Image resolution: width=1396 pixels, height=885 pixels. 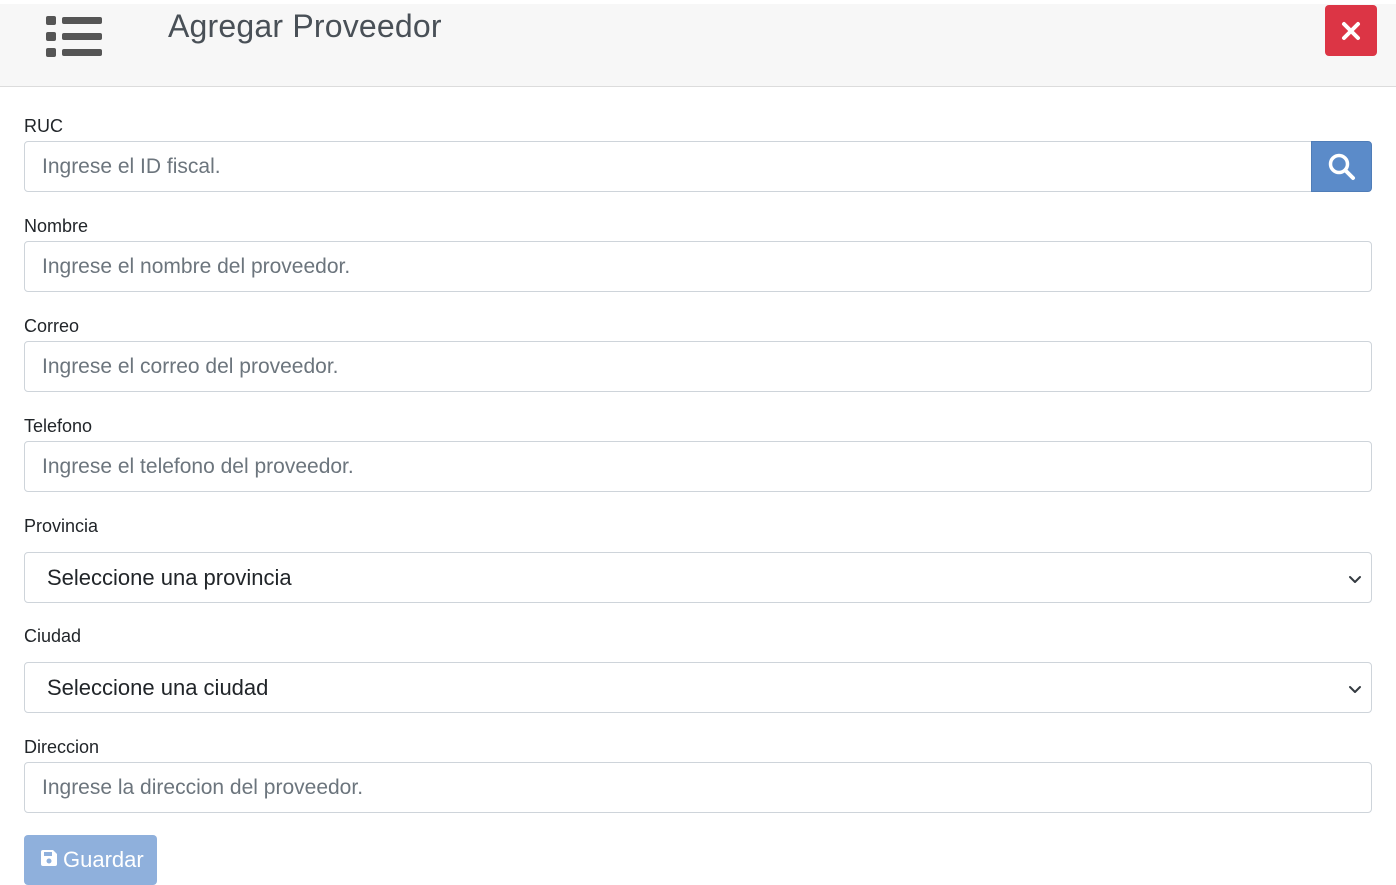 I want to click on direccion-input, so click(x=698, y=787).